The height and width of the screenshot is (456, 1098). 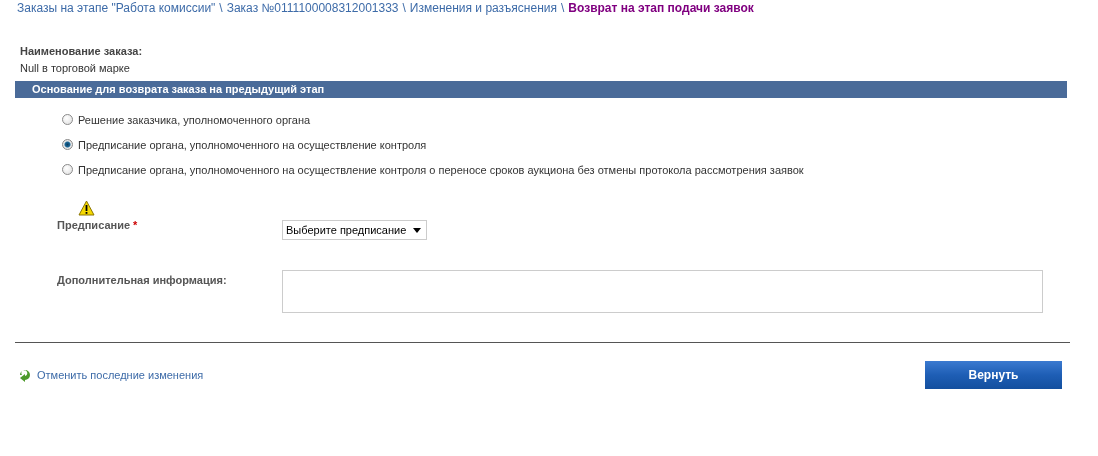 What do you see at coordinates (541, 89) in the screenshot?
I see `section-header: Основание для возврата заказа на предыдущий этап` at bounding box center [541, 89].